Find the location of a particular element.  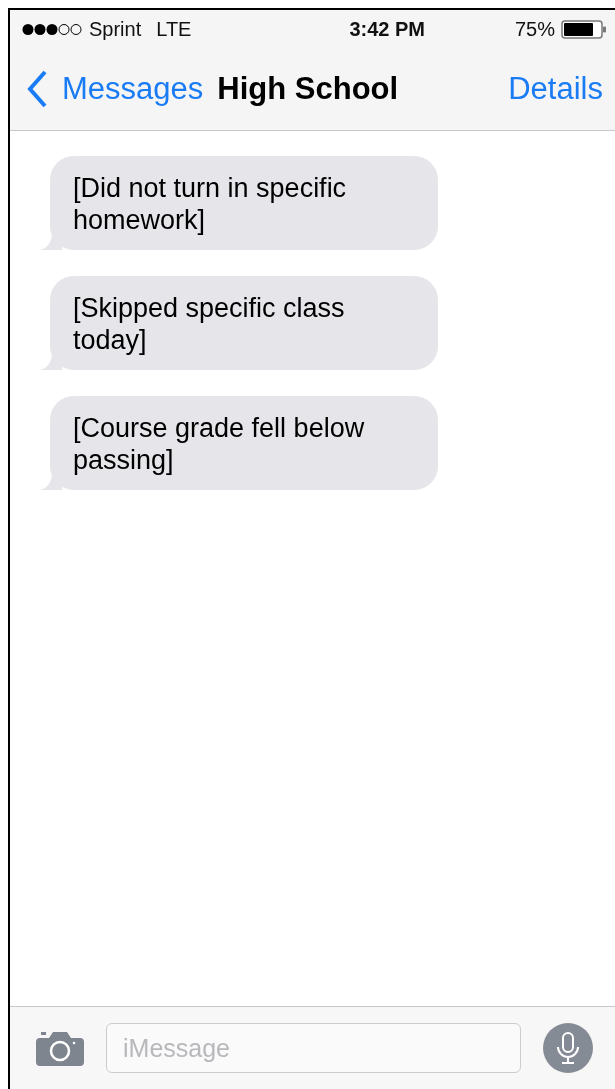

clock-time: 3:42 PM is located at coordinates (387, 29).